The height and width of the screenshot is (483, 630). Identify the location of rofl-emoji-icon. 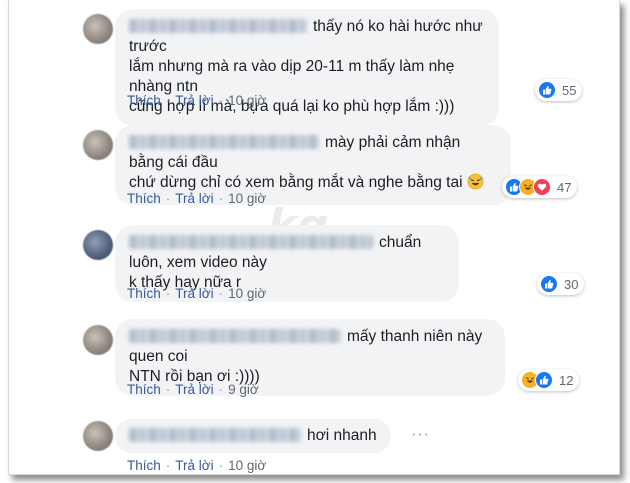
(475, 184).